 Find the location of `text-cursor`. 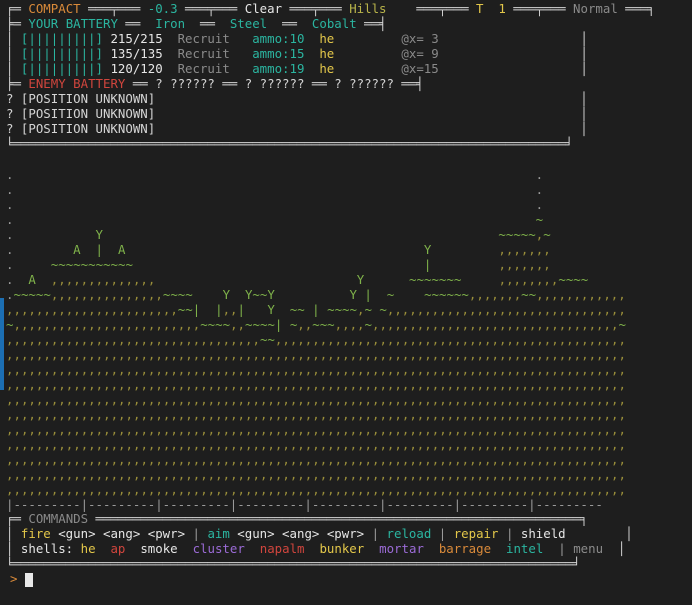

text-cursor is located at coordinates (28, 579).